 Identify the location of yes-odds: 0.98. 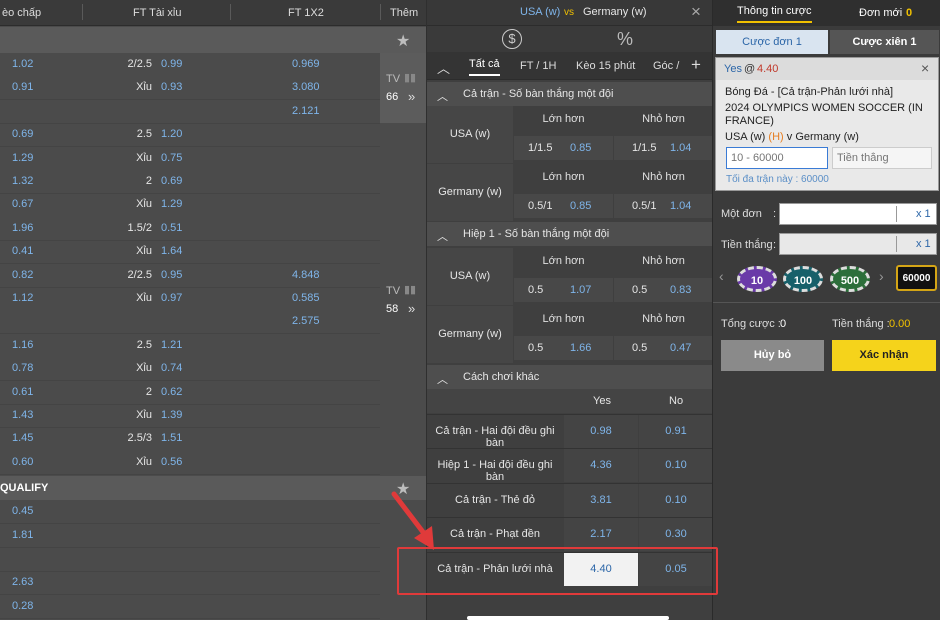
(601, 431).